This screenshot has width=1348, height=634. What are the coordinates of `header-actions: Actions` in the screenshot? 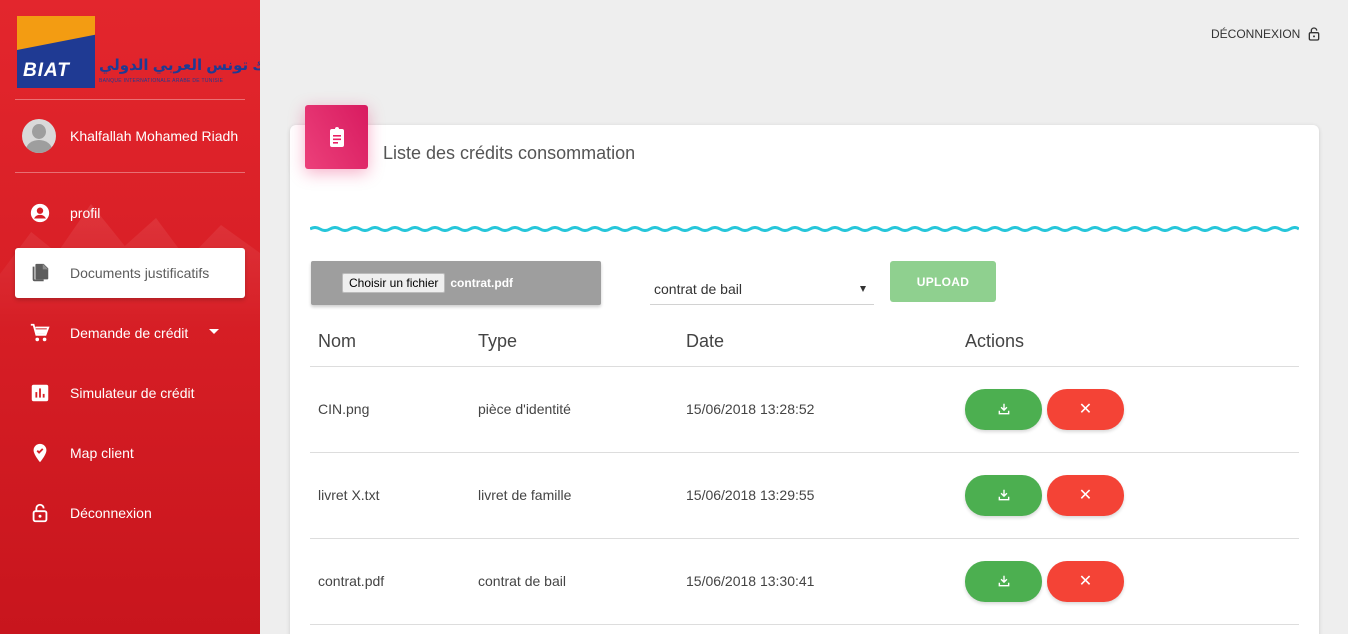 It's located at (1128, 342).